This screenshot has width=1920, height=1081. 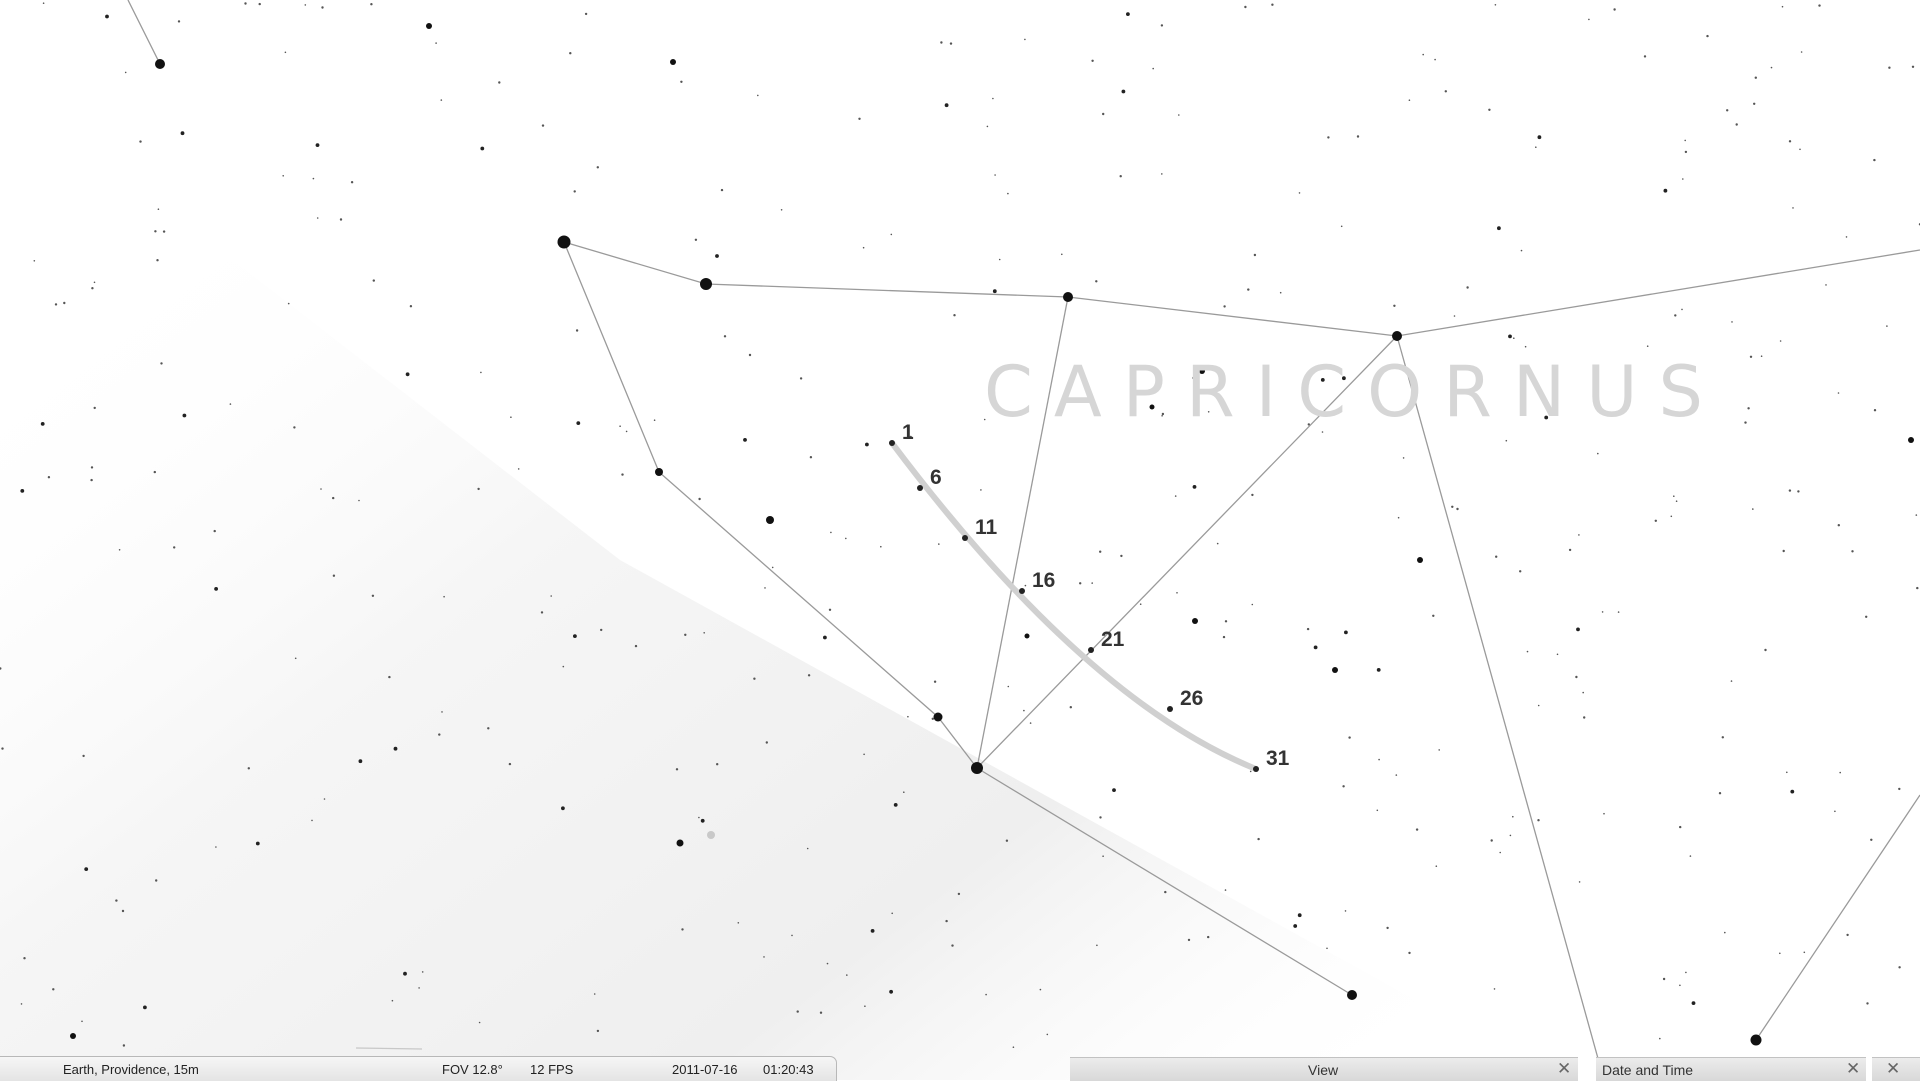 What do you see at coordinates (131, 1069) in the screenshot?
I see `location-text: Earth, Providence, 15m` at bounding box center [131, 1069].